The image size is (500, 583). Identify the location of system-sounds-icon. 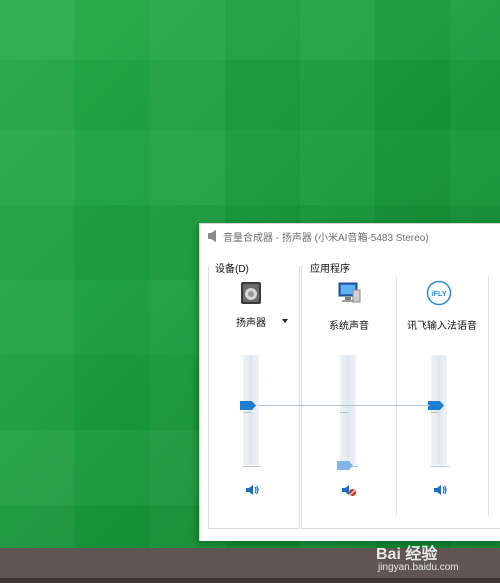
(349, 292).